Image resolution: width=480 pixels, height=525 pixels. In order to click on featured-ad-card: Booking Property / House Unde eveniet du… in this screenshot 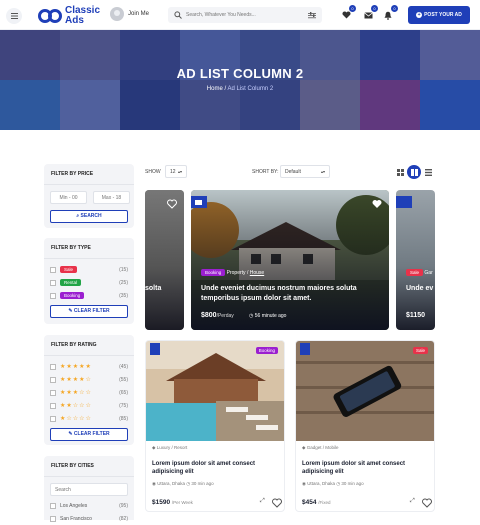, I will do `click(290, 260)`.